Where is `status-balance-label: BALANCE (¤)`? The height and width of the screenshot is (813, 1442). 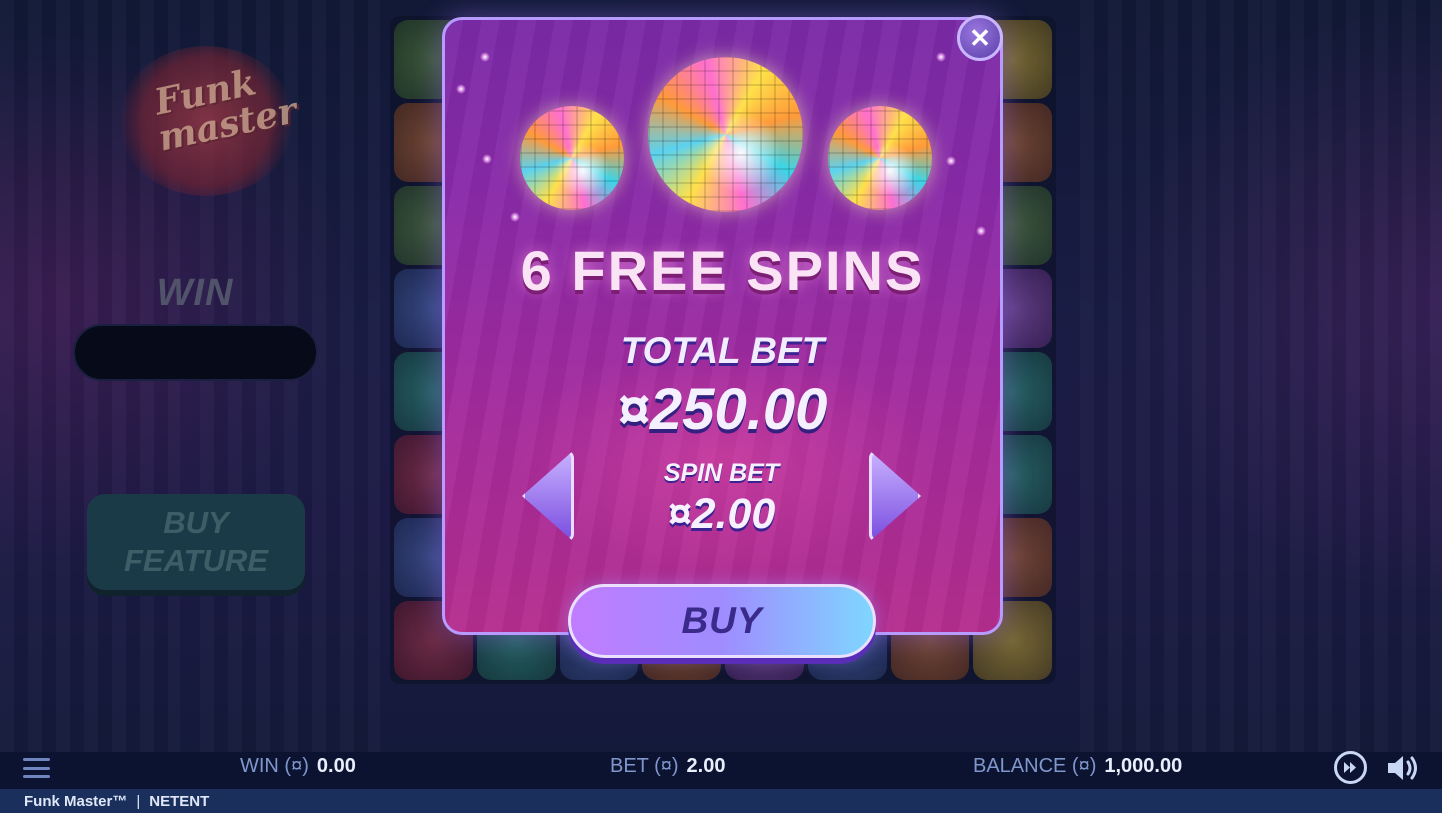 status-balance-label: BALANCE (¤) is located at coordinates (1035, 766).